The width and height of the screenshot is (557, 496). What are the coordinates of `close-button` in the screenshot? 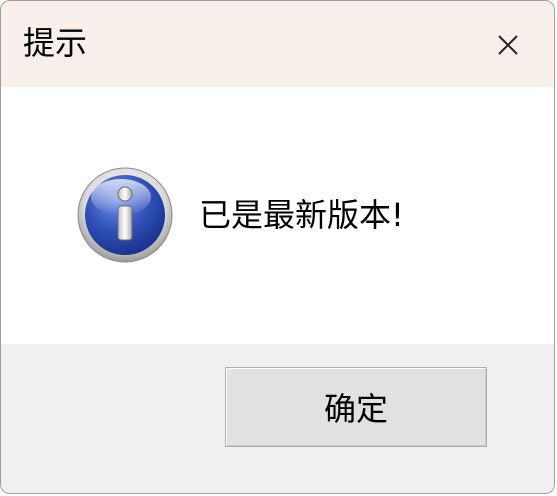 It's located at (508, 45).